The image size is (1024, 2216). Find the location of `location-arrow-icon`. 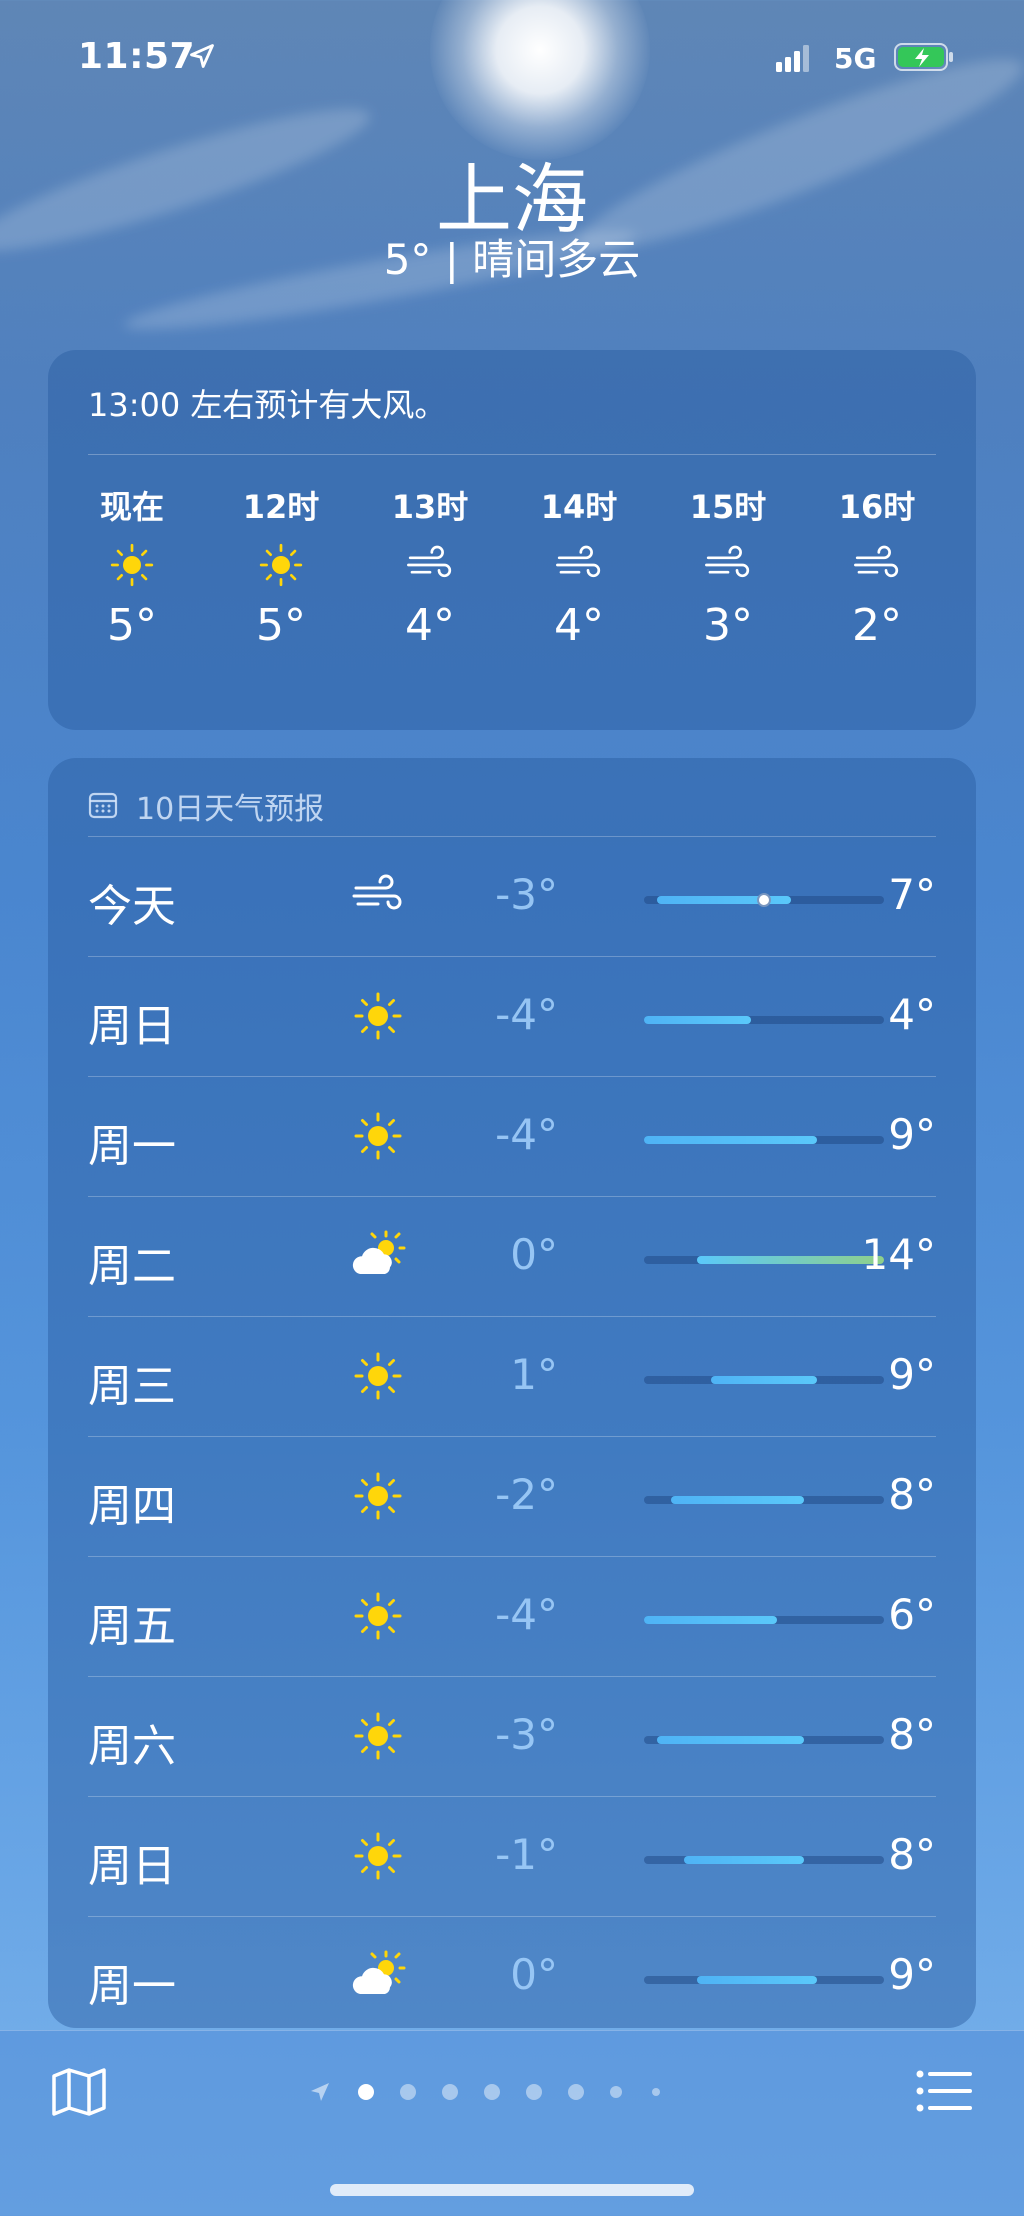

location-arrow-icon is located at coordinates (202, 56).